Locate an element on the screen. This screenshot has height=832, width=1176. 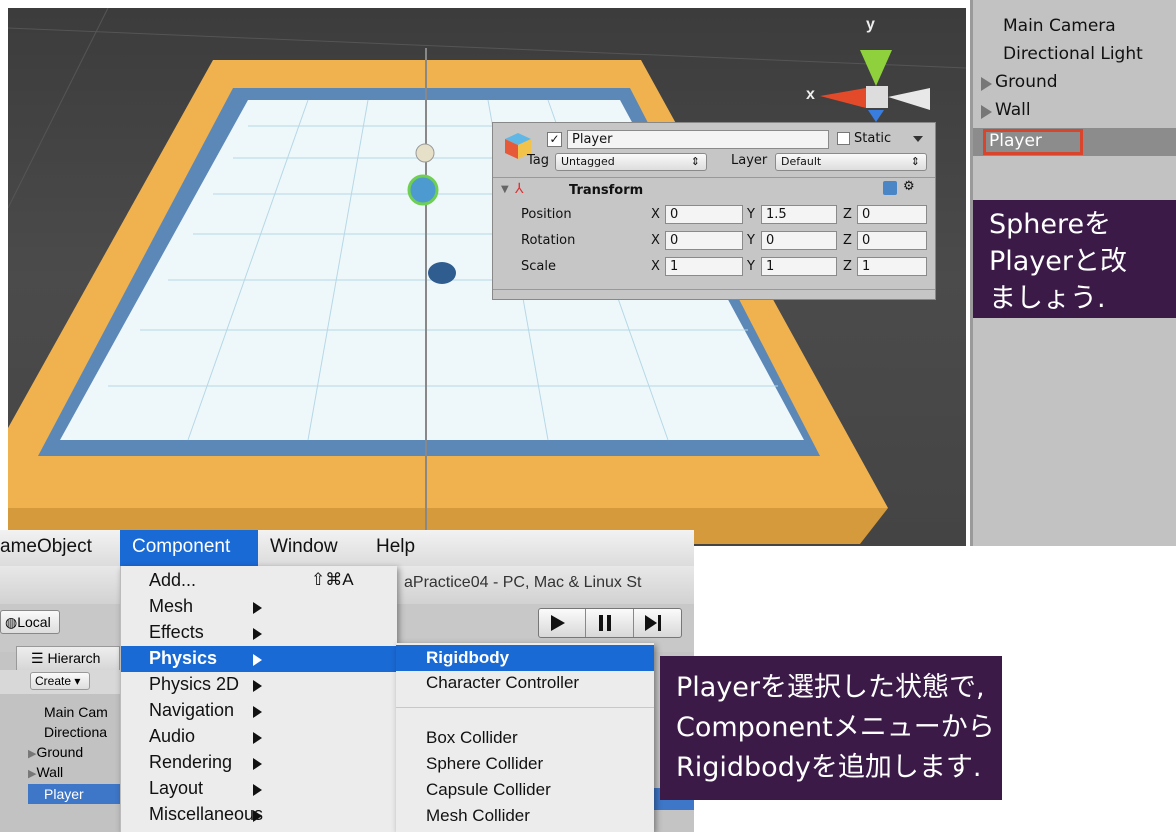
hierarchy-item-ground: ▶Ground is located at coordinates (55, 752).